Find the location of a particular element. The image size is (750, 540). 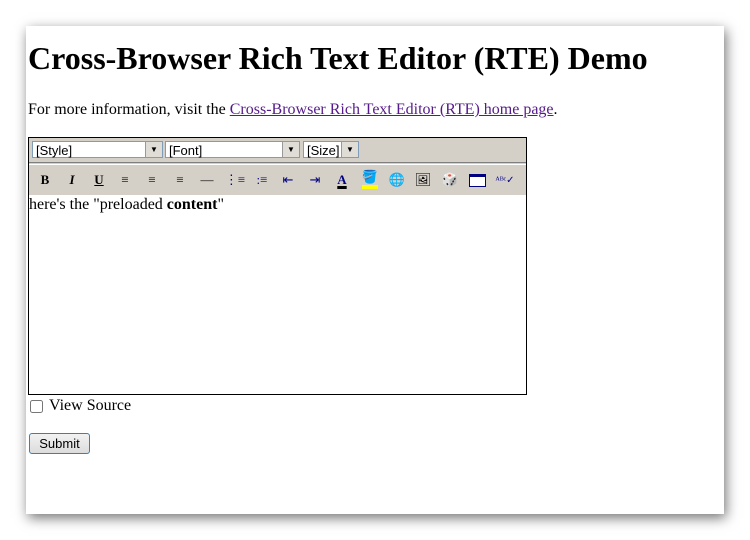

special-character-icon: 🎲 is located at coordinates (450, 179).